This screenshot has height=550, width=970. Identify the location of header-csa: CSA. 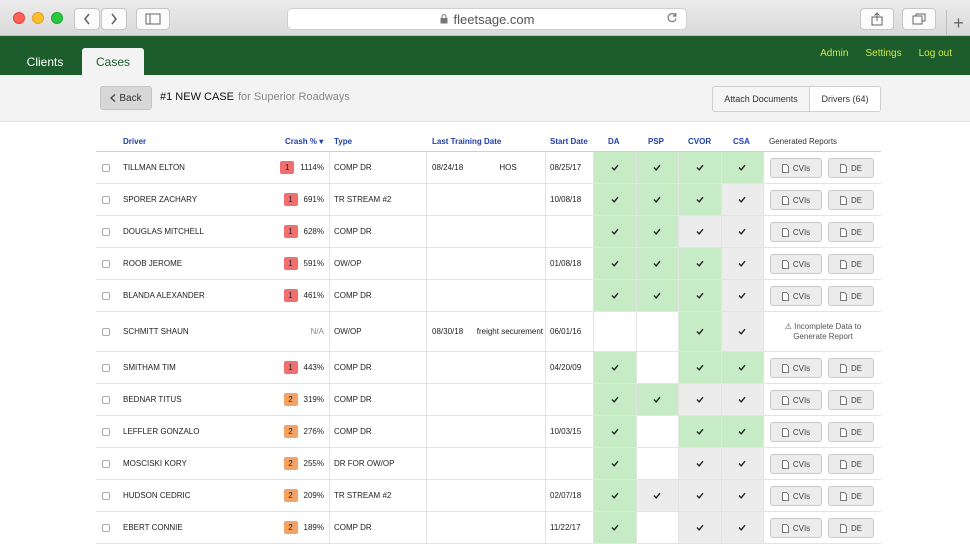
(741, 141).